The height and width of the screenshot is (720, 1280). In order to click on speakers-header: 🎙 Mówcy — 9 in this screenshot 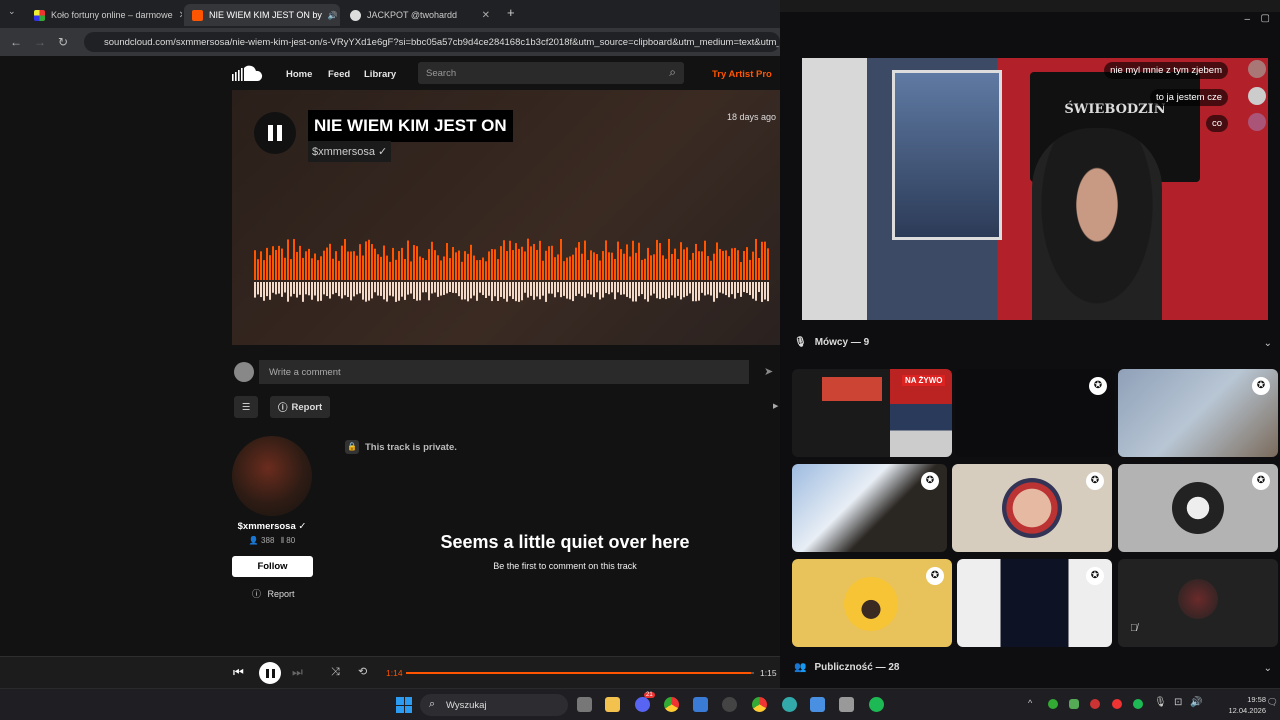, I will do `click(831, 342)`.